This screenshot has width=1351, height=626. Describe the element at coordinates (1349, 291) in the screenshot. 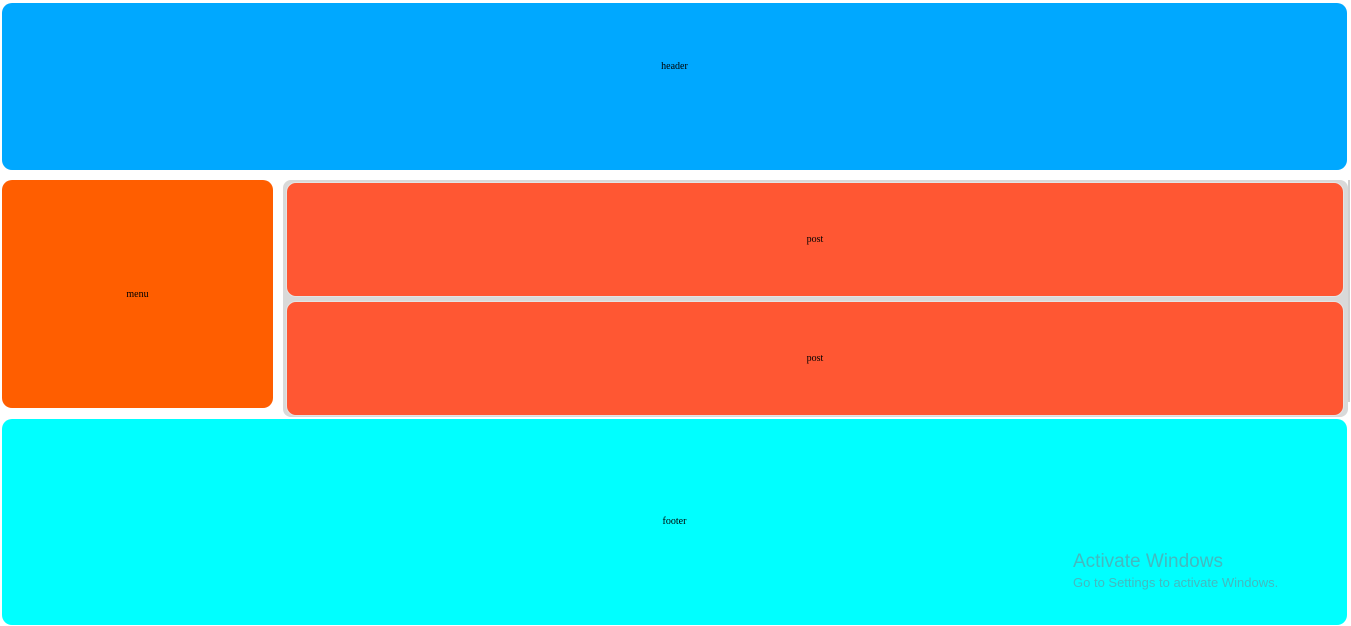

I see `scrollbar` at that location.